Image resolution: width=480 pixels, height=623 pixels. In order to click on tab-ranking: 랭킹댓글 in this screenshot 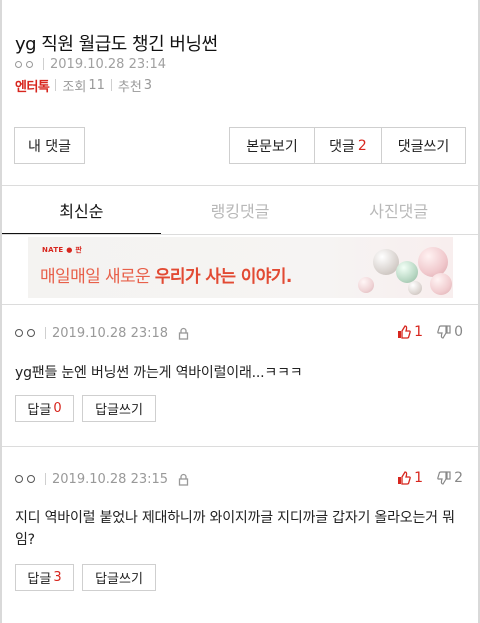, I will do `click(240, 210)`.